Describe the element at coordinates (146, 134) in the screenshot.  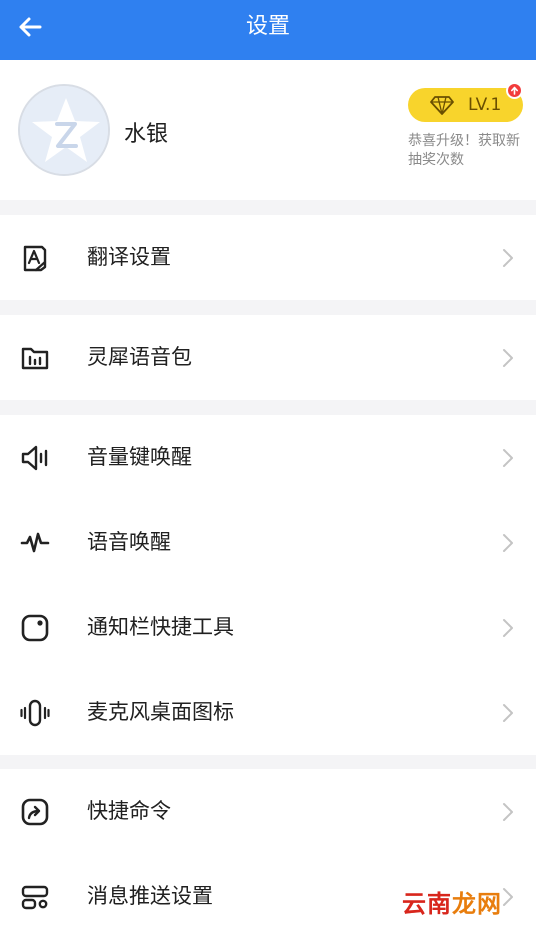
I see `username: 水银` at that location.